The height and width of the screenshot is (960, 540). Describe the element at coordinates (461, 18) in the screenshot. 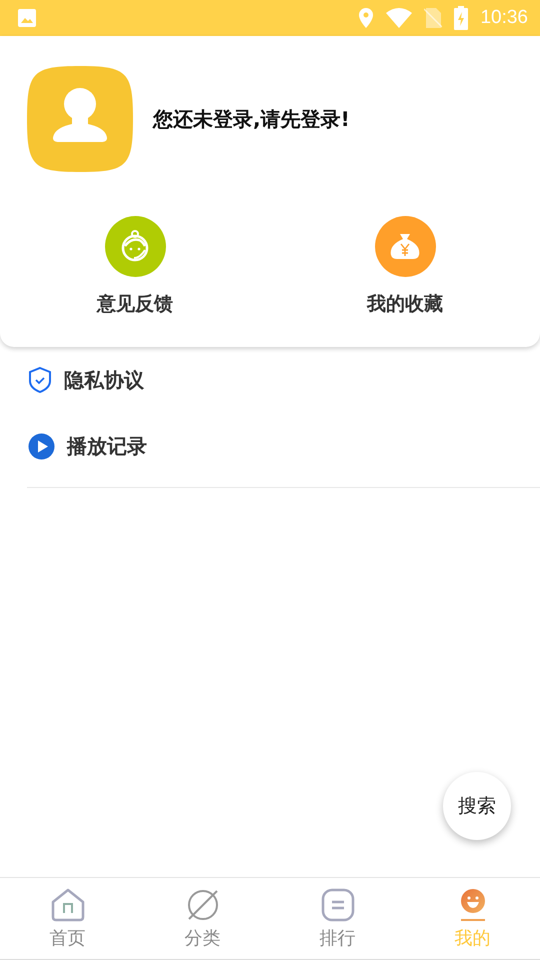

I see `battery-icon` at that location.